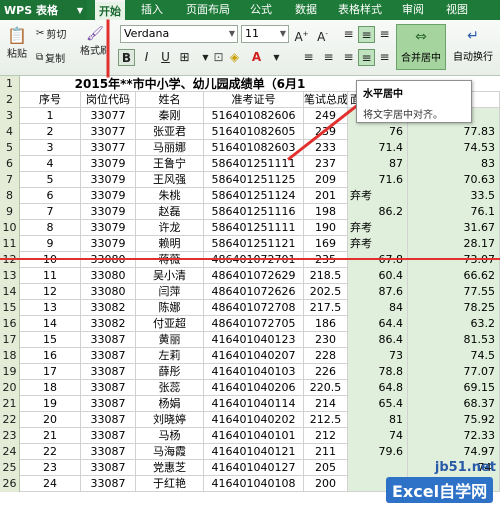  What do you see at coordinates (10, 292) in the screenshot?
I see `row-header: 14` at bounding box center [10, 292].